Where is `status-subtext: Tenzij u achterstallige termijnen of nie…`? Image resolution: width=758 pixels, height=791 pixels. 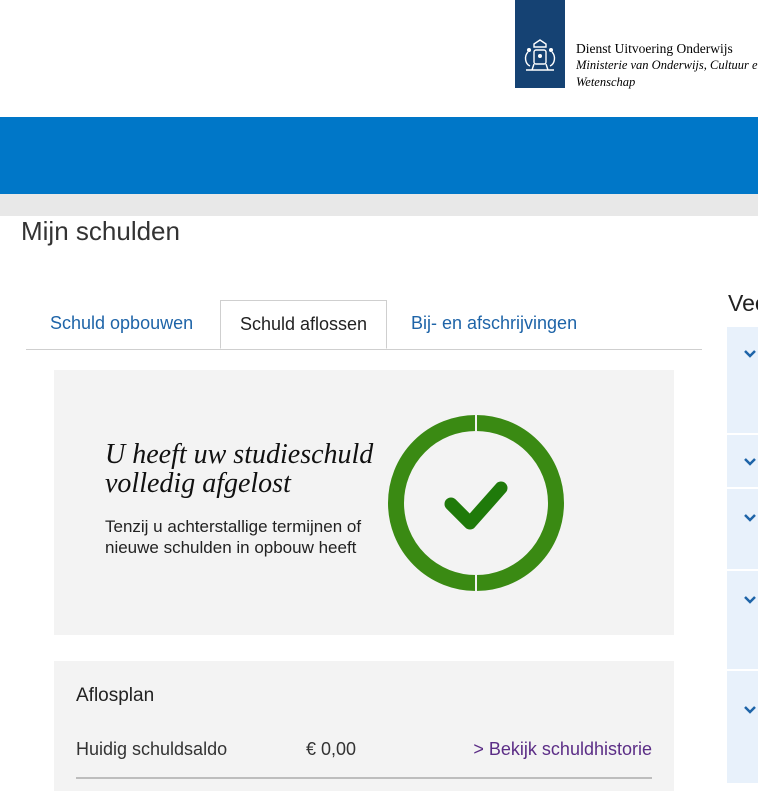
status-subtext: Tenzij u achterstallige termijnen of nie… is located at coordinates (233, 537).